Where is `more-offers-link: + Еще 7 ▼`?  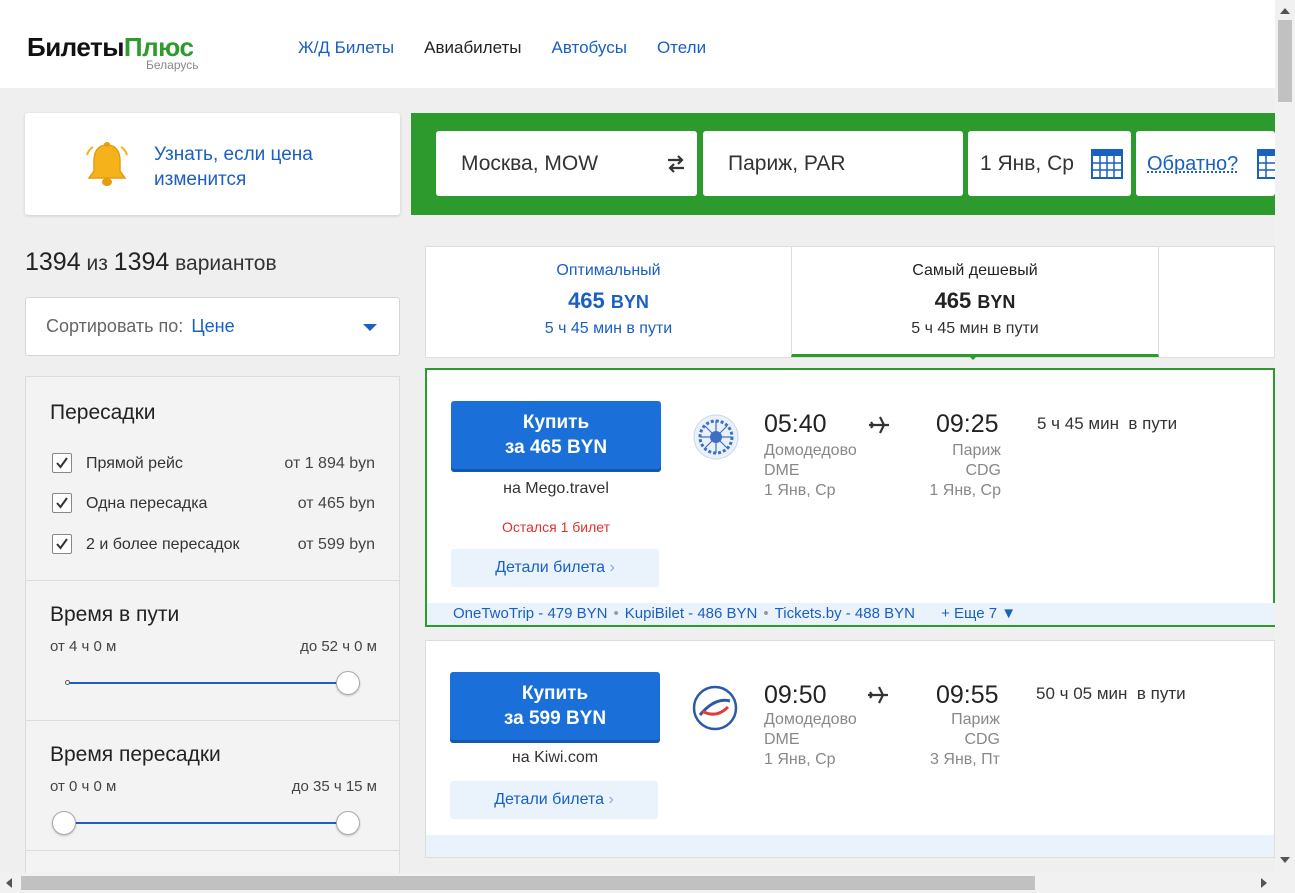
more-offers-link: + Еще 7 ▼ is located at coordinates (978, 613).